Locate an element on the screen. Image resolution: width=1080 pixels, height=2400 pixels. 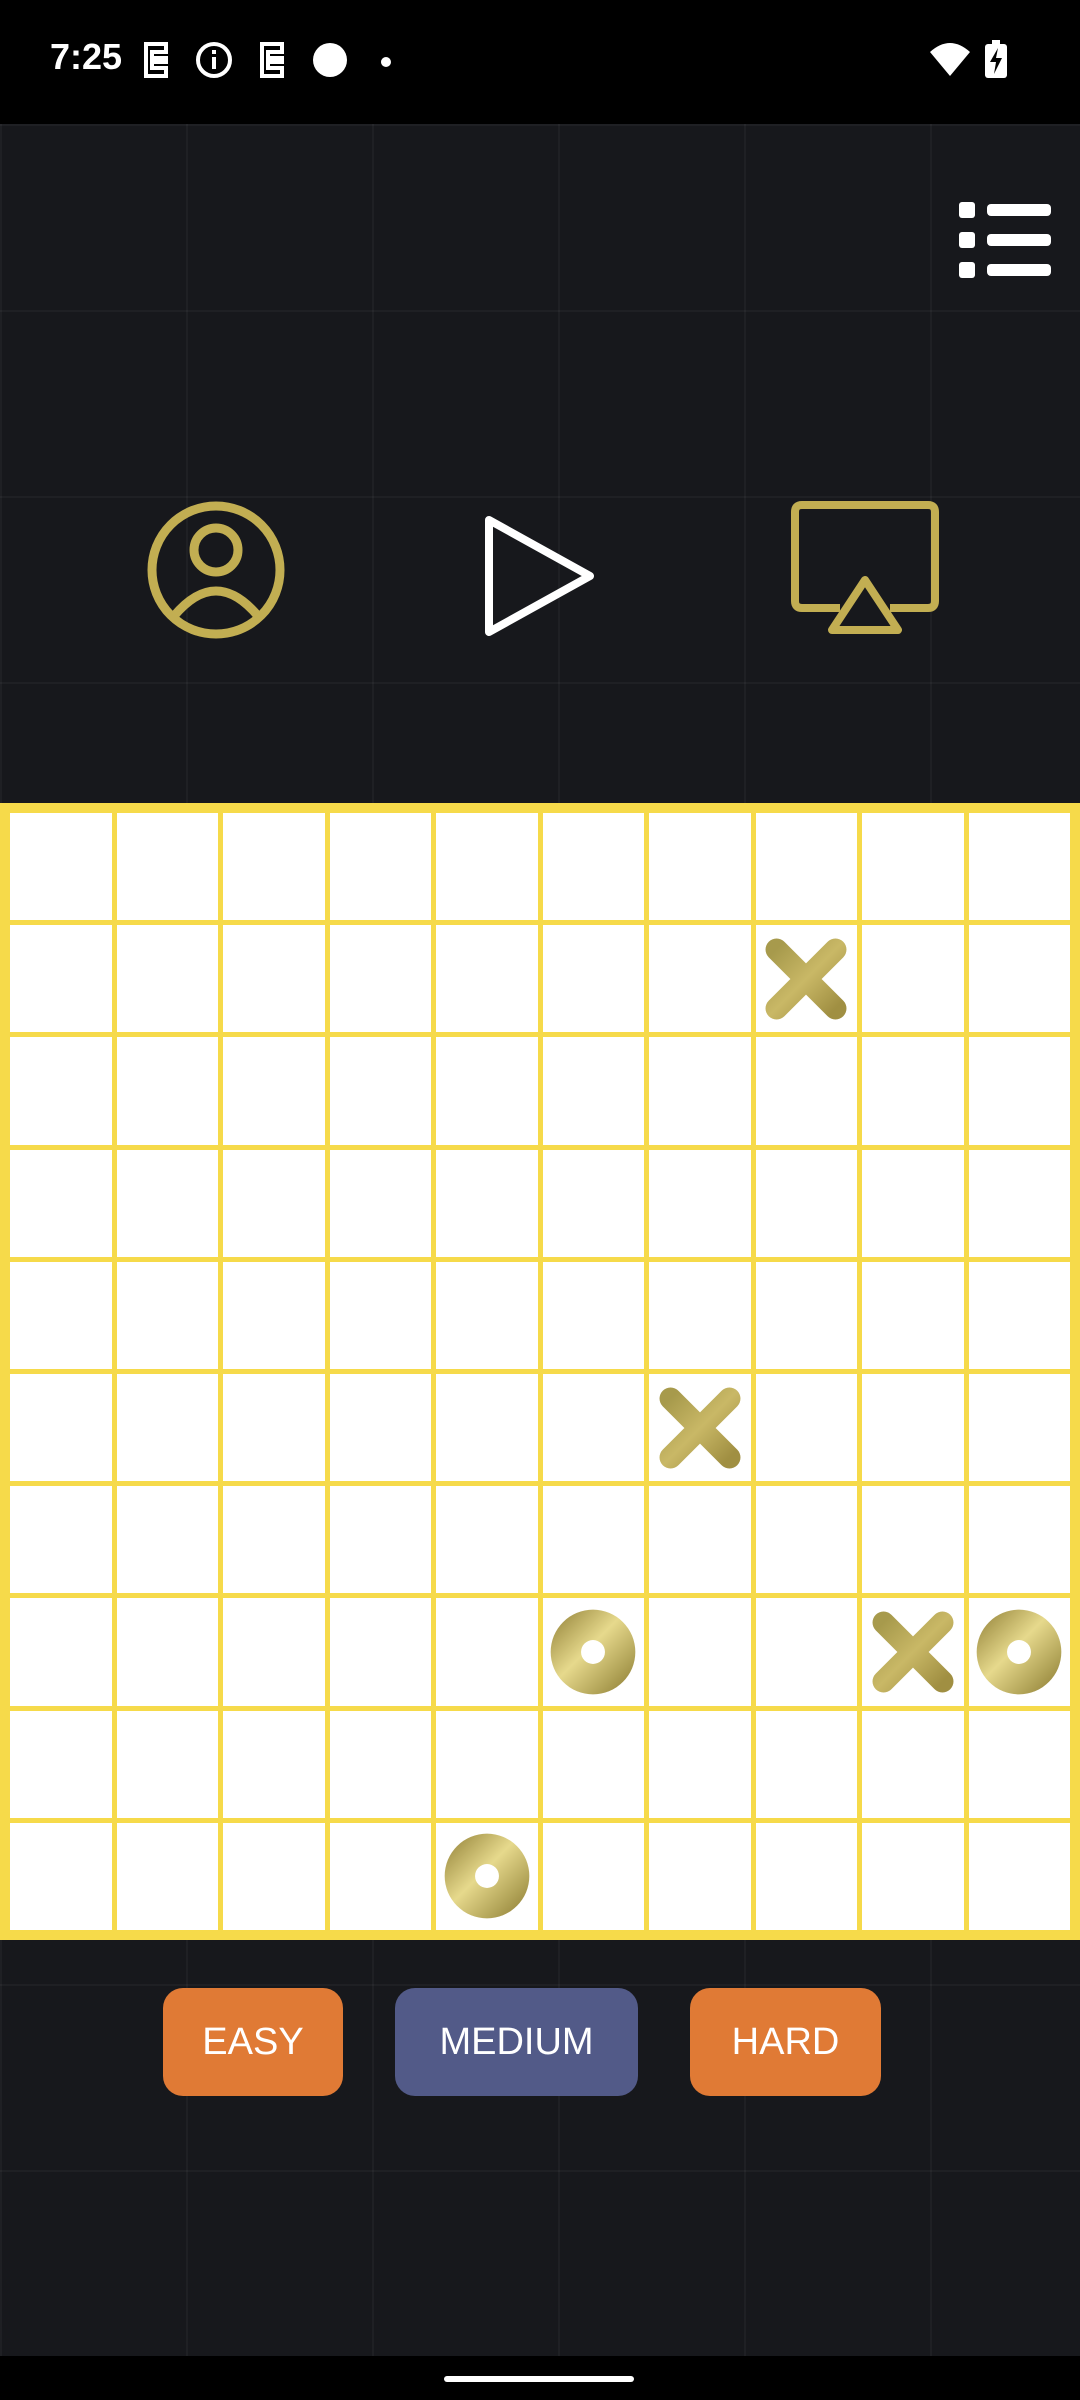
easy-button: EASY is located at coordinates (253, 2042).